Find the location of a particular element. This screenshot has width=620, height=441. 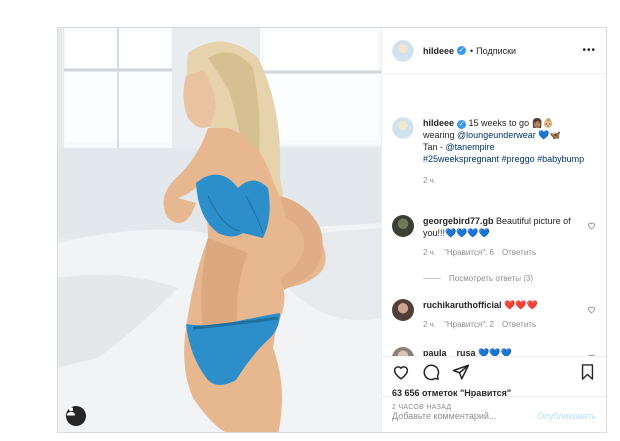

comment-meta: 2 ч. "Нравится": 2 Ответить is located at coordinates (503, 325).